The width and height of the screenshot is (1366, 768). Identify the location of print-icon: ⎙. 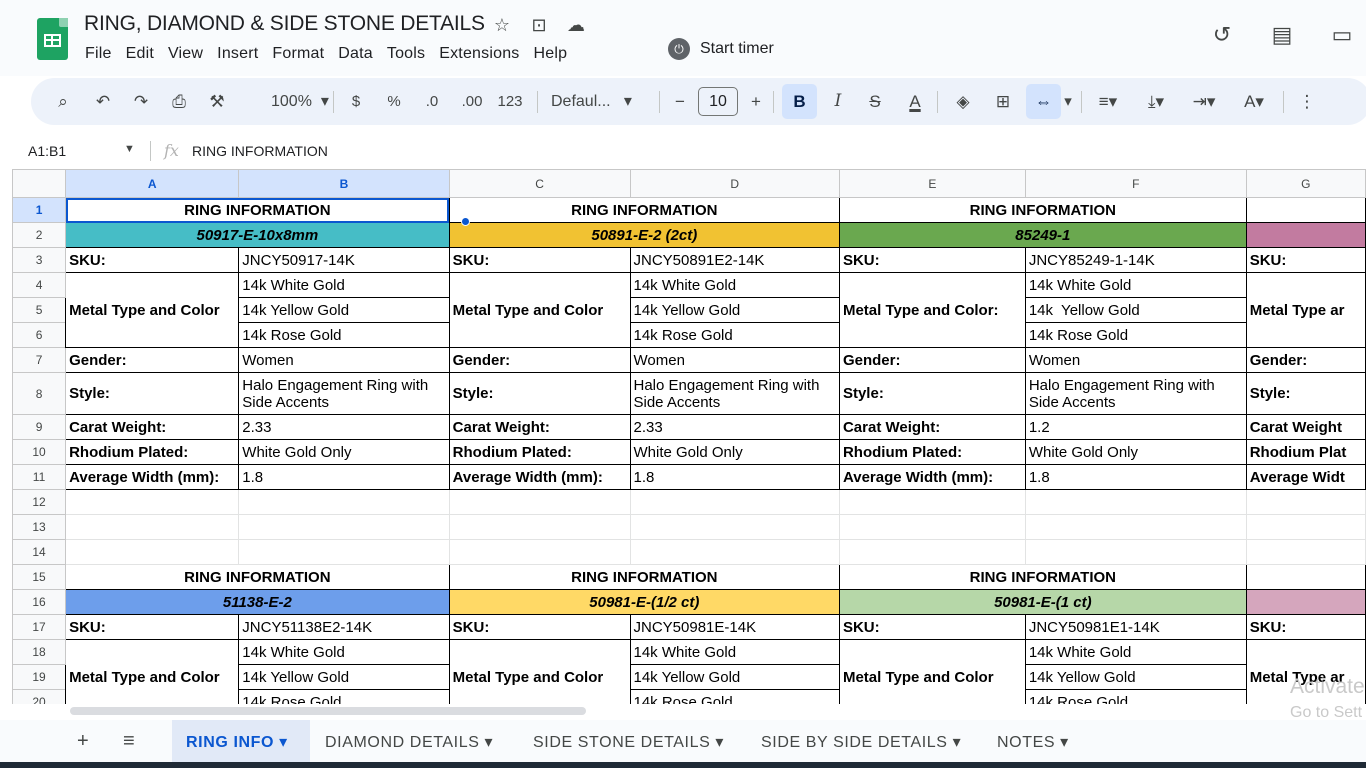
(179, 101).